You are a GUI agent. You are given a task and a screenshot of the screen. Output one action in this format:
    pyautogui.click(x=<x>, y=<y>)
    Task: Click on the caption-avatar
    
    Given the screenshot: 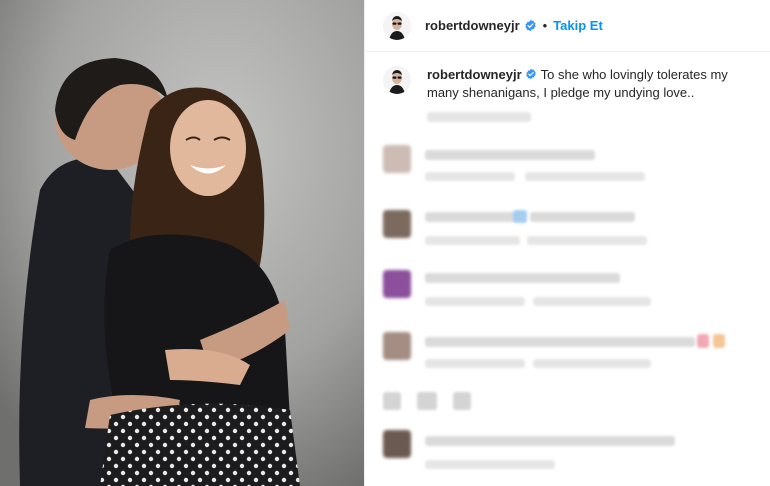 What is the action you would take?
    pyautogui.click(x=397, y=80)
    